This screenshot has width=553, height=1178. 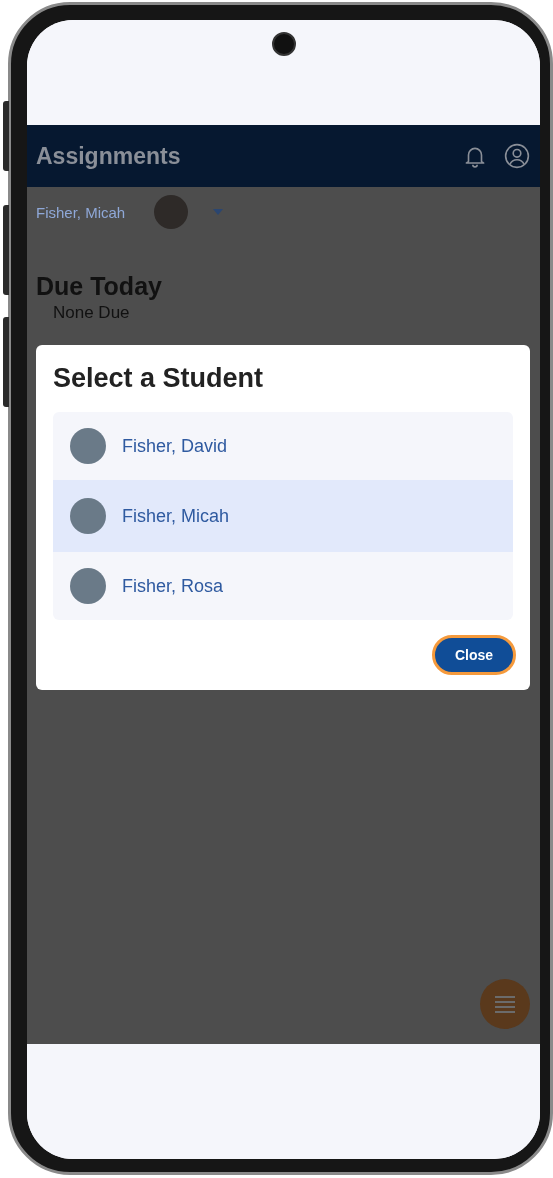 What do you see at coordinates (81, 212) in the screenshot?
I see `student-name: Fisher, Micah` at bounding box center [81, 212].